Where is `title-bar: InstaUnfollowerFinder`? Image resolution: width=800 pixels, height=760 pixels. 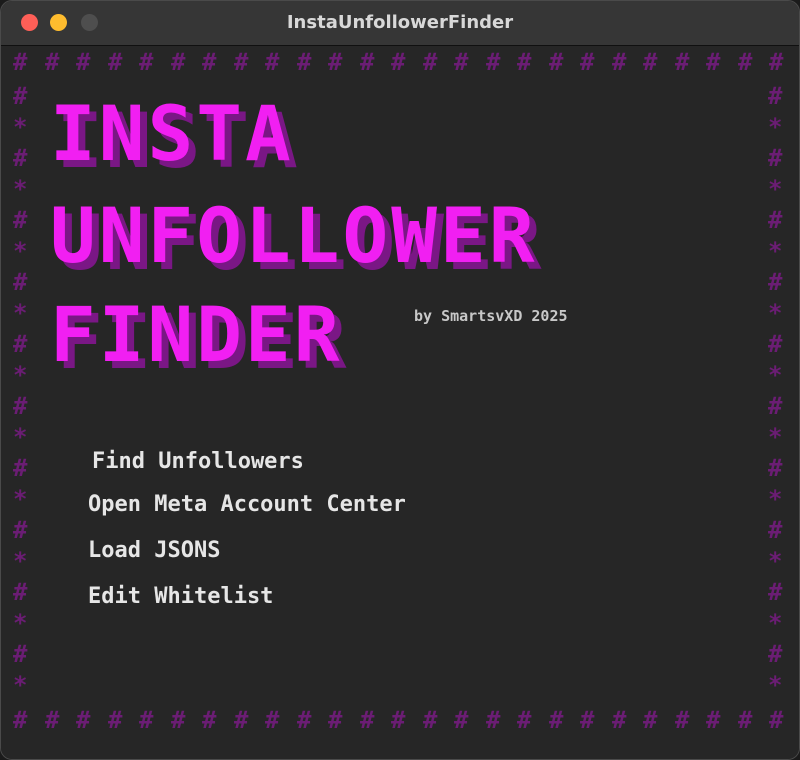 title-bar: InstaUnfollowerFinder is located at coordinates (400, 23).